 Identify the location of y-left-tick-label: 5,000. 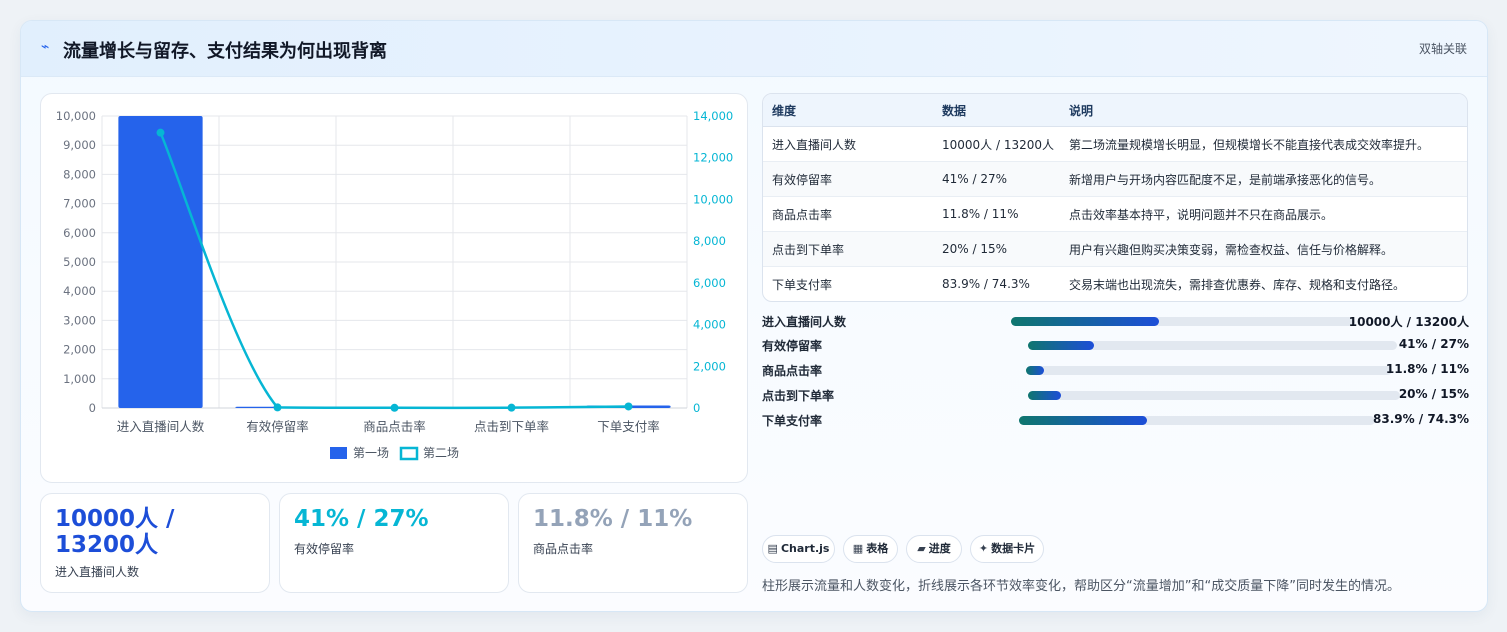
(79, 262).